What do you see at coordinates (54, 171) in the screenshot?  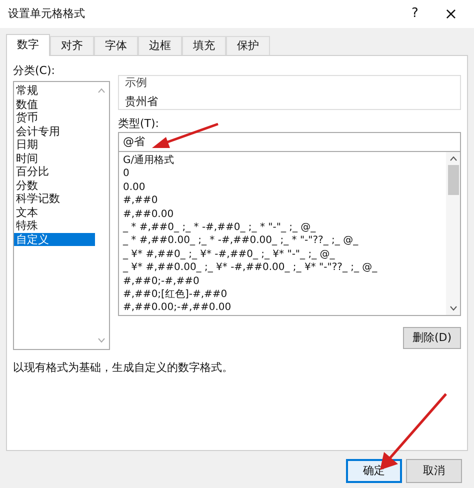 I see `category-item: 百分比` at bounding box center [54, 171].